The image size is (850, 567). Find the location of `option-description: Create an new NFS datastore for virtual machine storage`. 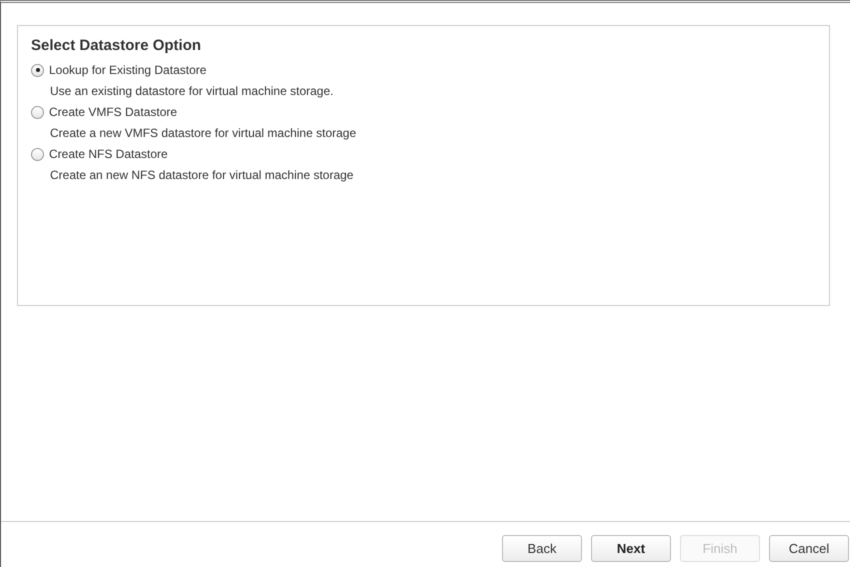

option-description: Create an new NFS datastore for virtual machine storage is located at coordinates (202, 175).